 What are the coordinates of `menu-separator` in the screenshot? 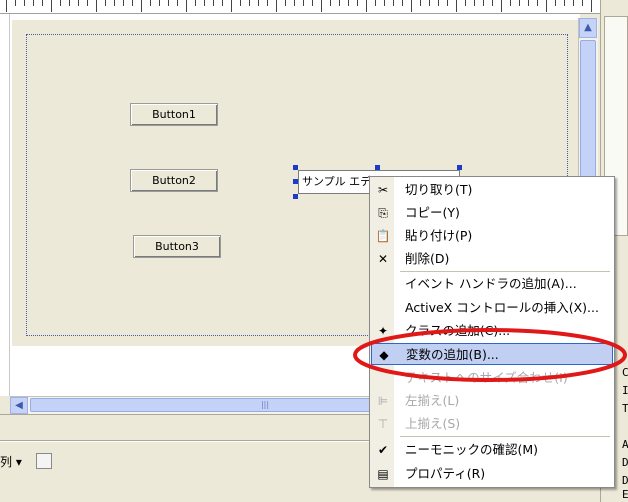 It's located at (505, 271).